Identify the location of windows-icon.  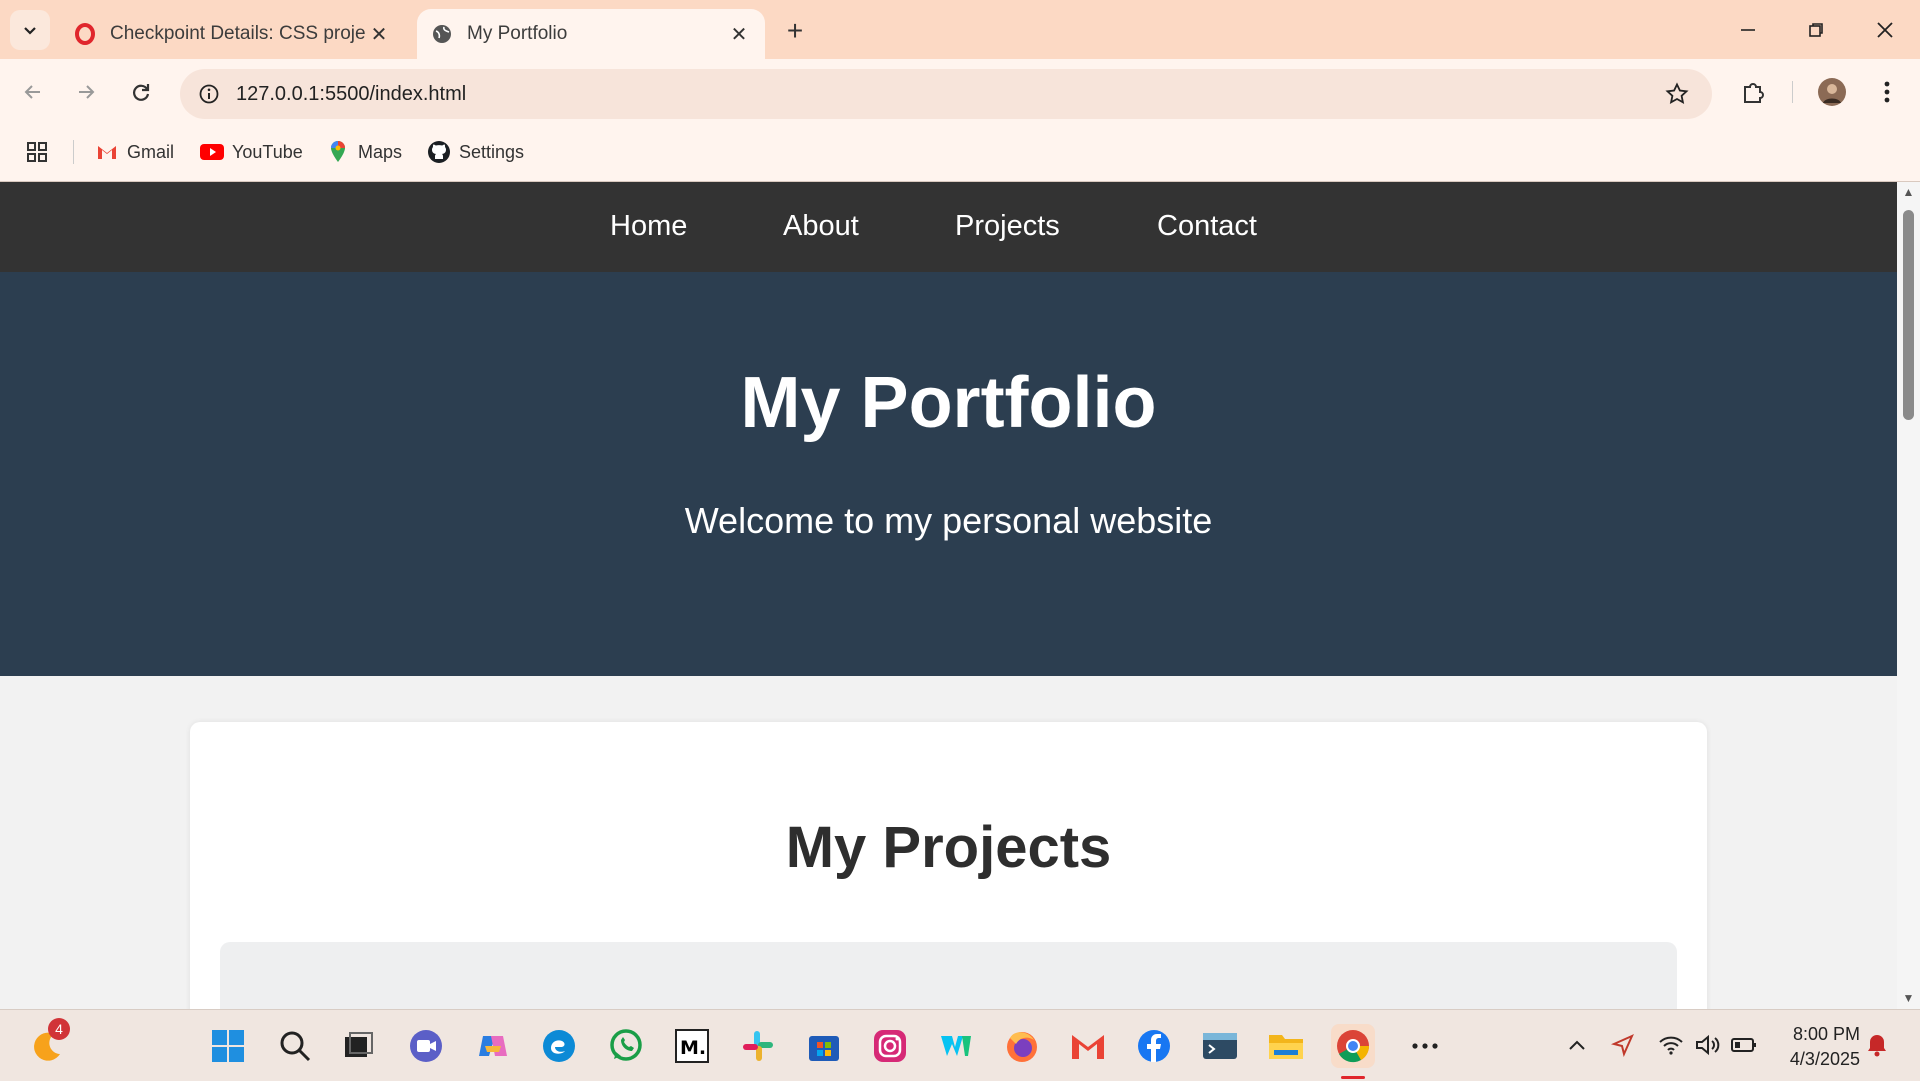
(228, 1046).